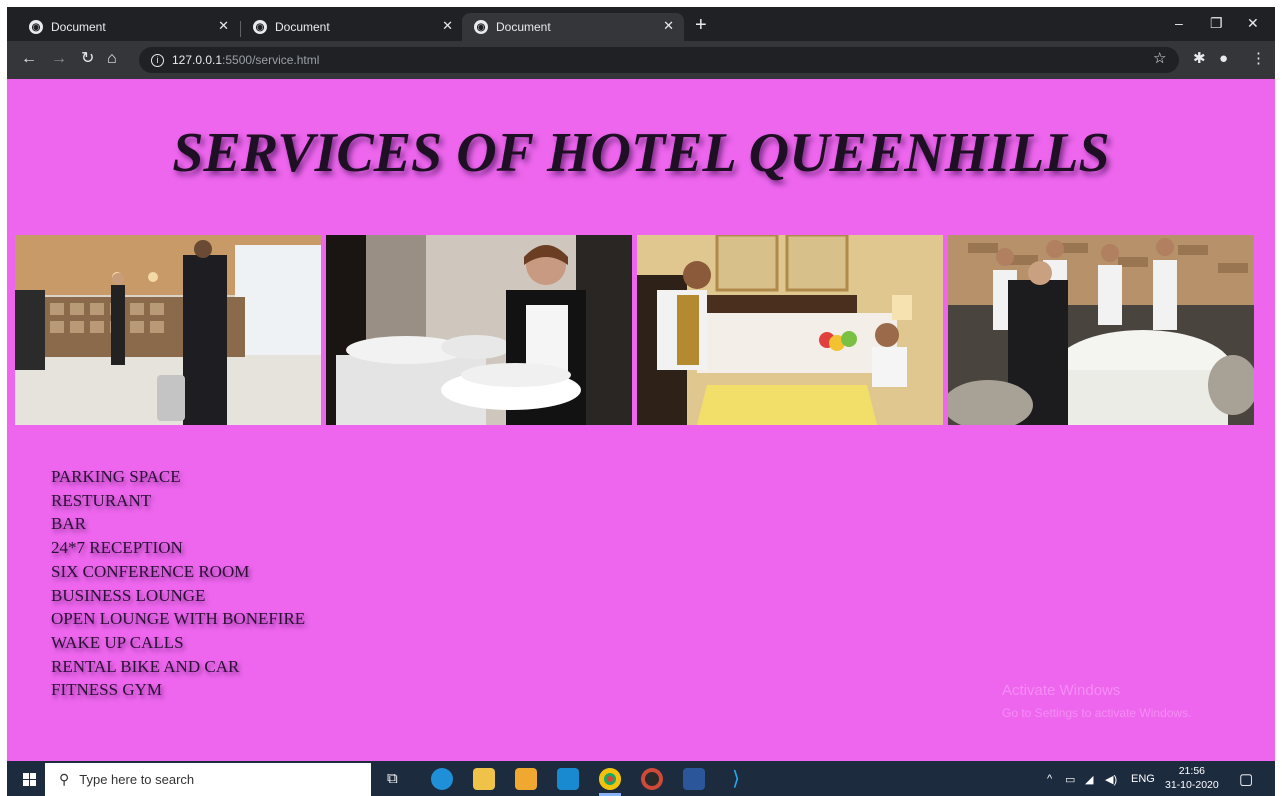 The image size is (1282, 796). What do you see at coordinates (1159, 59) in the screenshot?
I see `bookmark-star-icon: ☆` at bounding box center [1159, 59].